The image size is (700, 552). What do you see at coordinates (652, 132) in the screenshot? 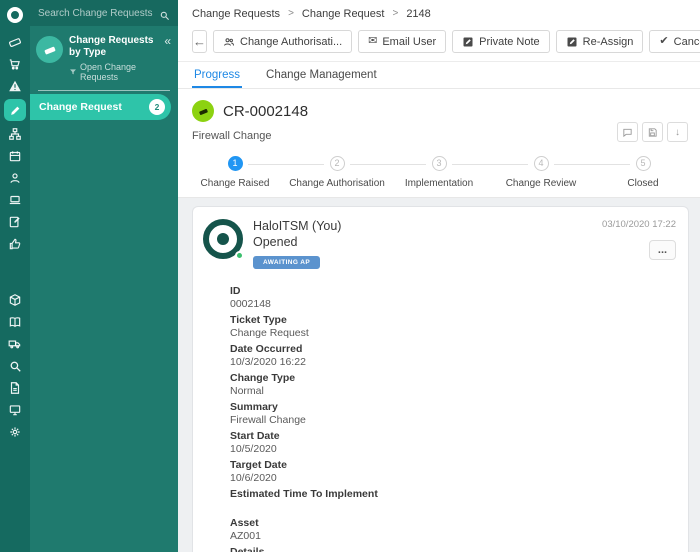
I see `save-icon` at bounding box center [652, 132].